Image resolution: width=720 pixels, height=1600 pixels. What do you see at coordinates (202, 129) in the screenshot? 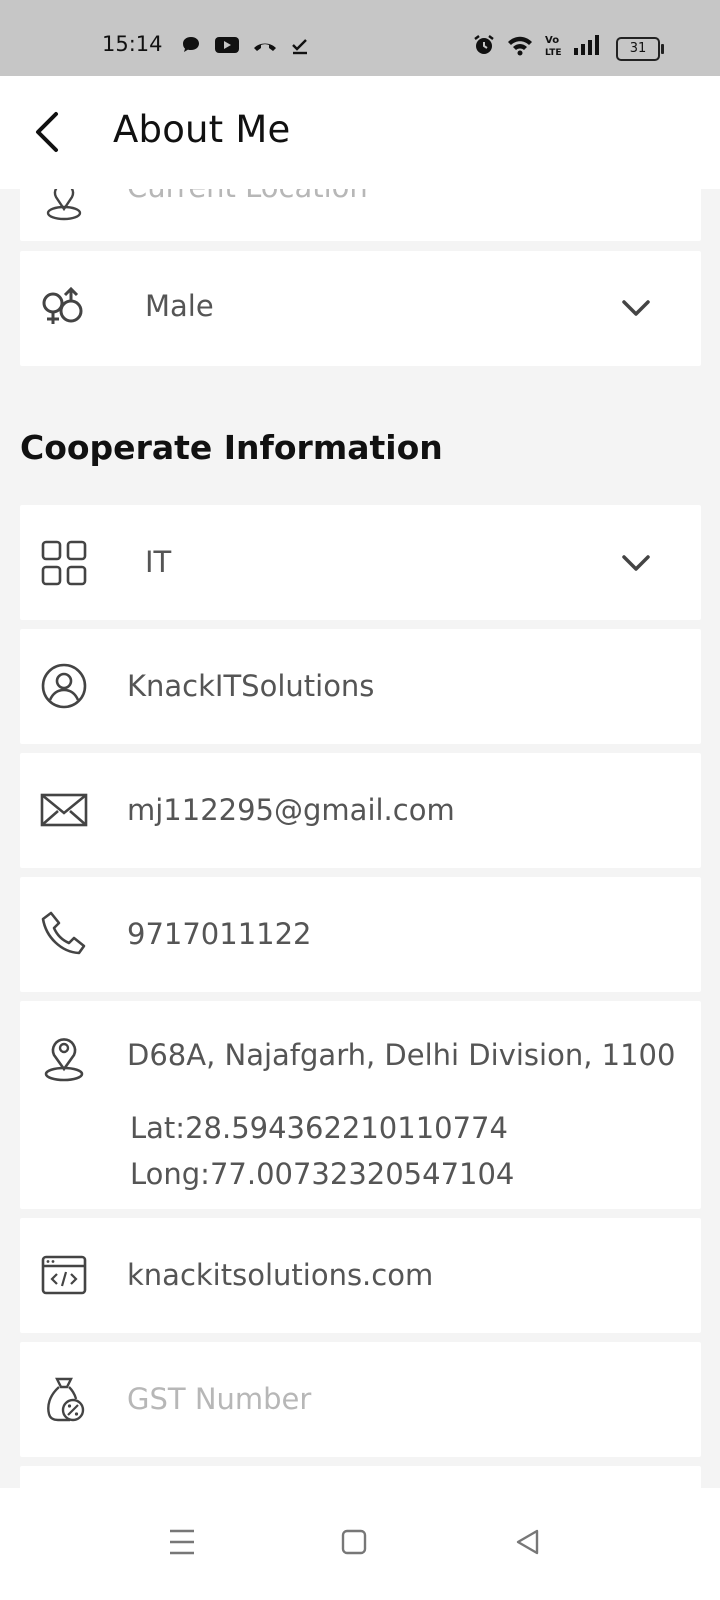
I see `page-title: About Me` at bounding box center [202, 129].